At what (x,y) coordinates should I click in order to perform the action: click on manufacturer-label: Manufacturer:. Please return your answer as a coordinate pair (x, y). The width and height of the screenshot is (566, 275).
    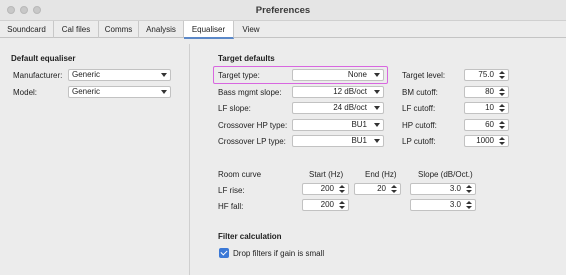
    Looking at the image, I should click on (38, 75).